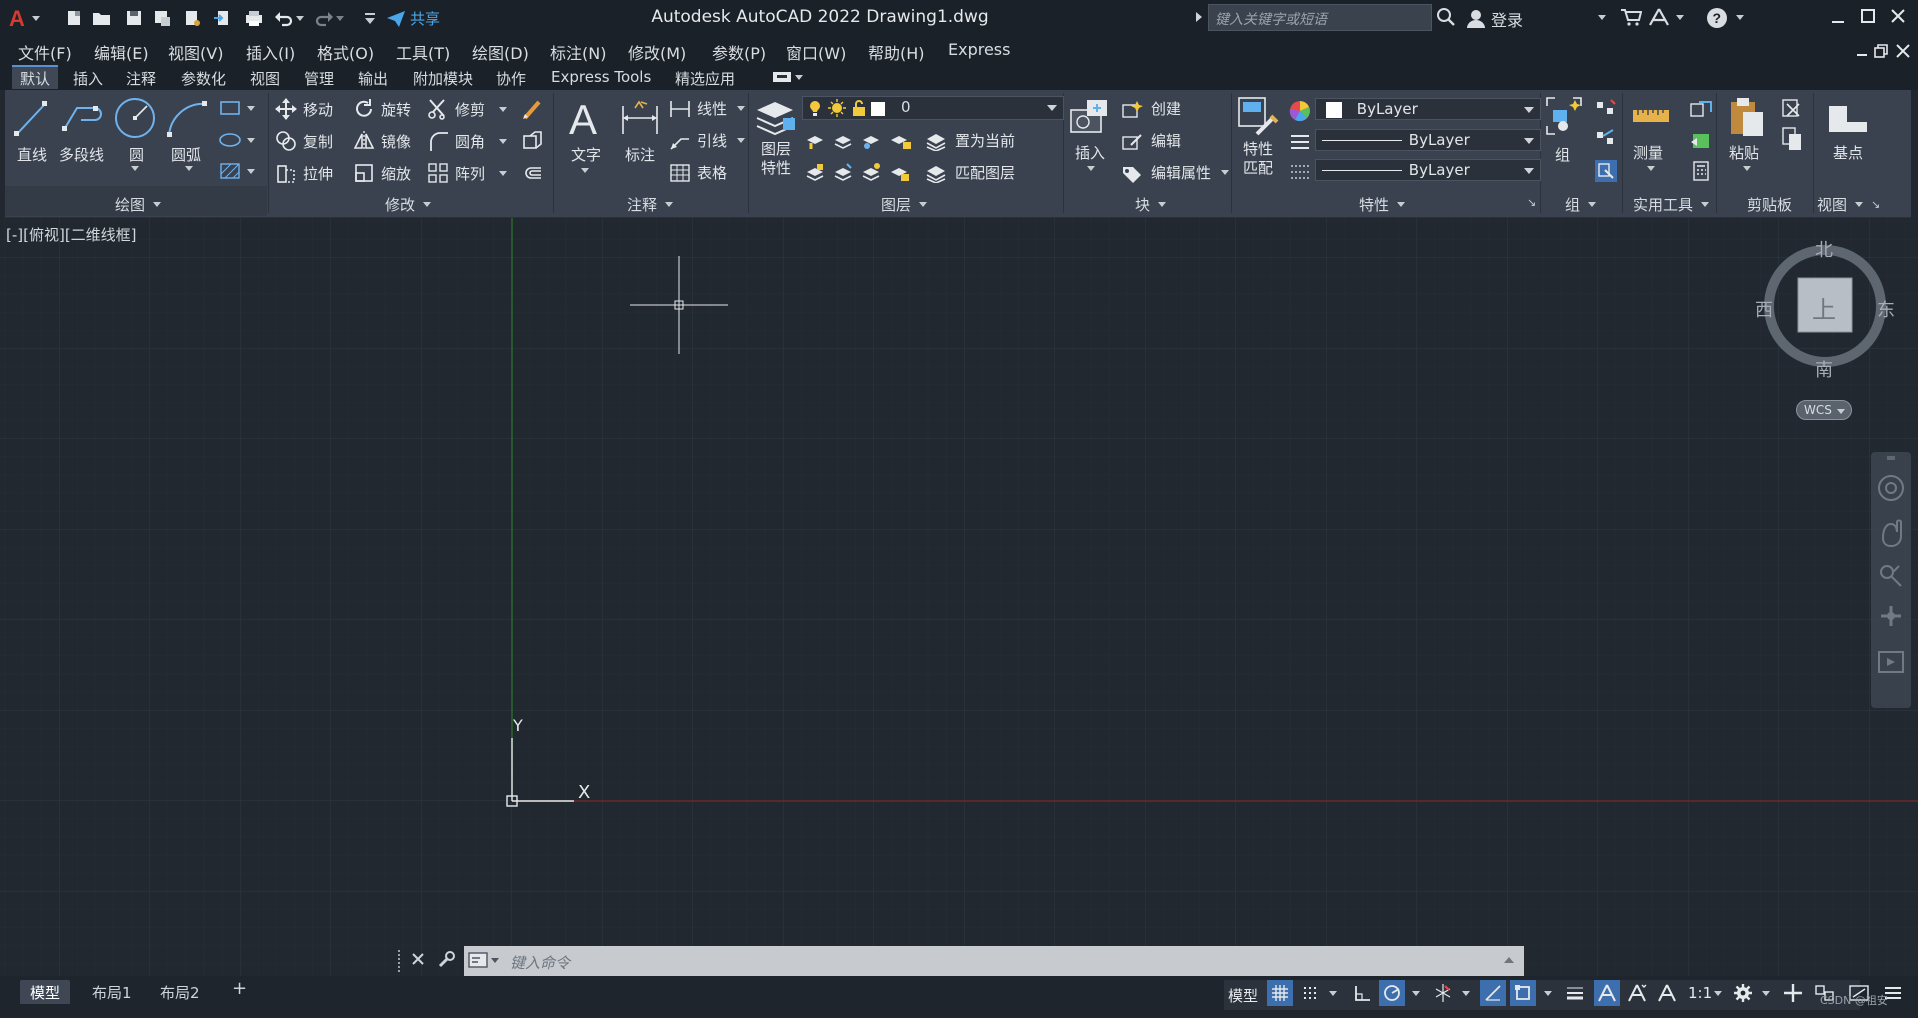 This screenshot has height=1018, width=1918. What do you see at coordinates (589, 136) in the screenshot?
I see `text-tool-button: A 文字` at bounding box center [589, 136].